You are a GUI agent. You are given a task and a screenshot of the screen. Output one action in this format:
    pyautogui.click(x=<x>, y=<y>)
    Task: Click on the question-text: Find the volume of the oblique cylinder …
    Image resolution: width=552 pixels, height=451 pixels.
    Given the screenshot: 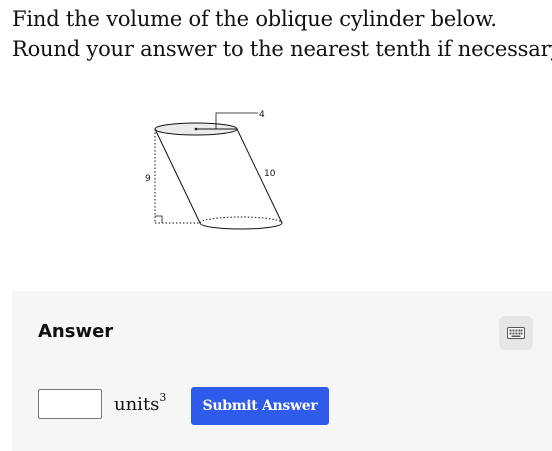 What is the action you would take?
    pyautogui.click(x=282, y=34)
    